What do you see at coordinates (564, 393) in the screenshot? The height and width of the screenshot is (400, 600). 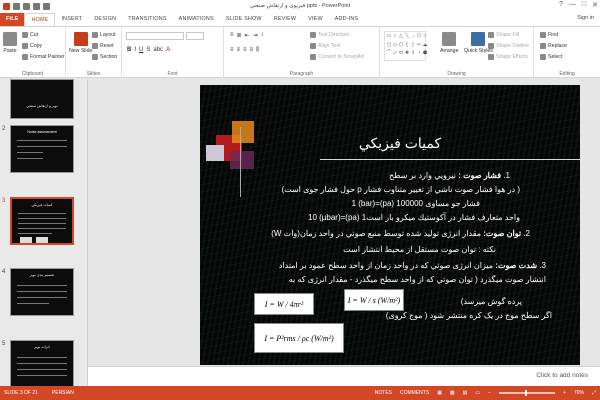 I see `zoom-in-icon: +` at bounding box center [564, 393].